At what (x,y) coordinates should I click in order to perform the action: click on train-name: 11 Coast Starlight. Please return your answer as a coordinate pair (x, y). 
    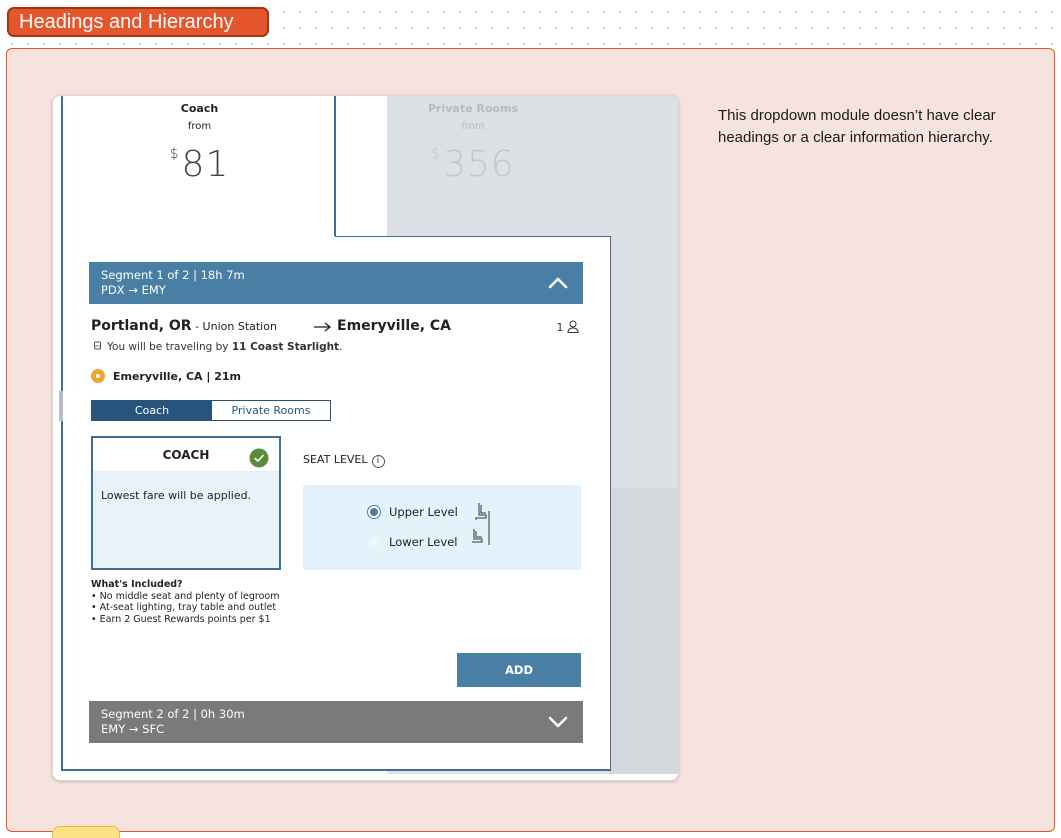
    Looking at the image, I should click on (285, 347).